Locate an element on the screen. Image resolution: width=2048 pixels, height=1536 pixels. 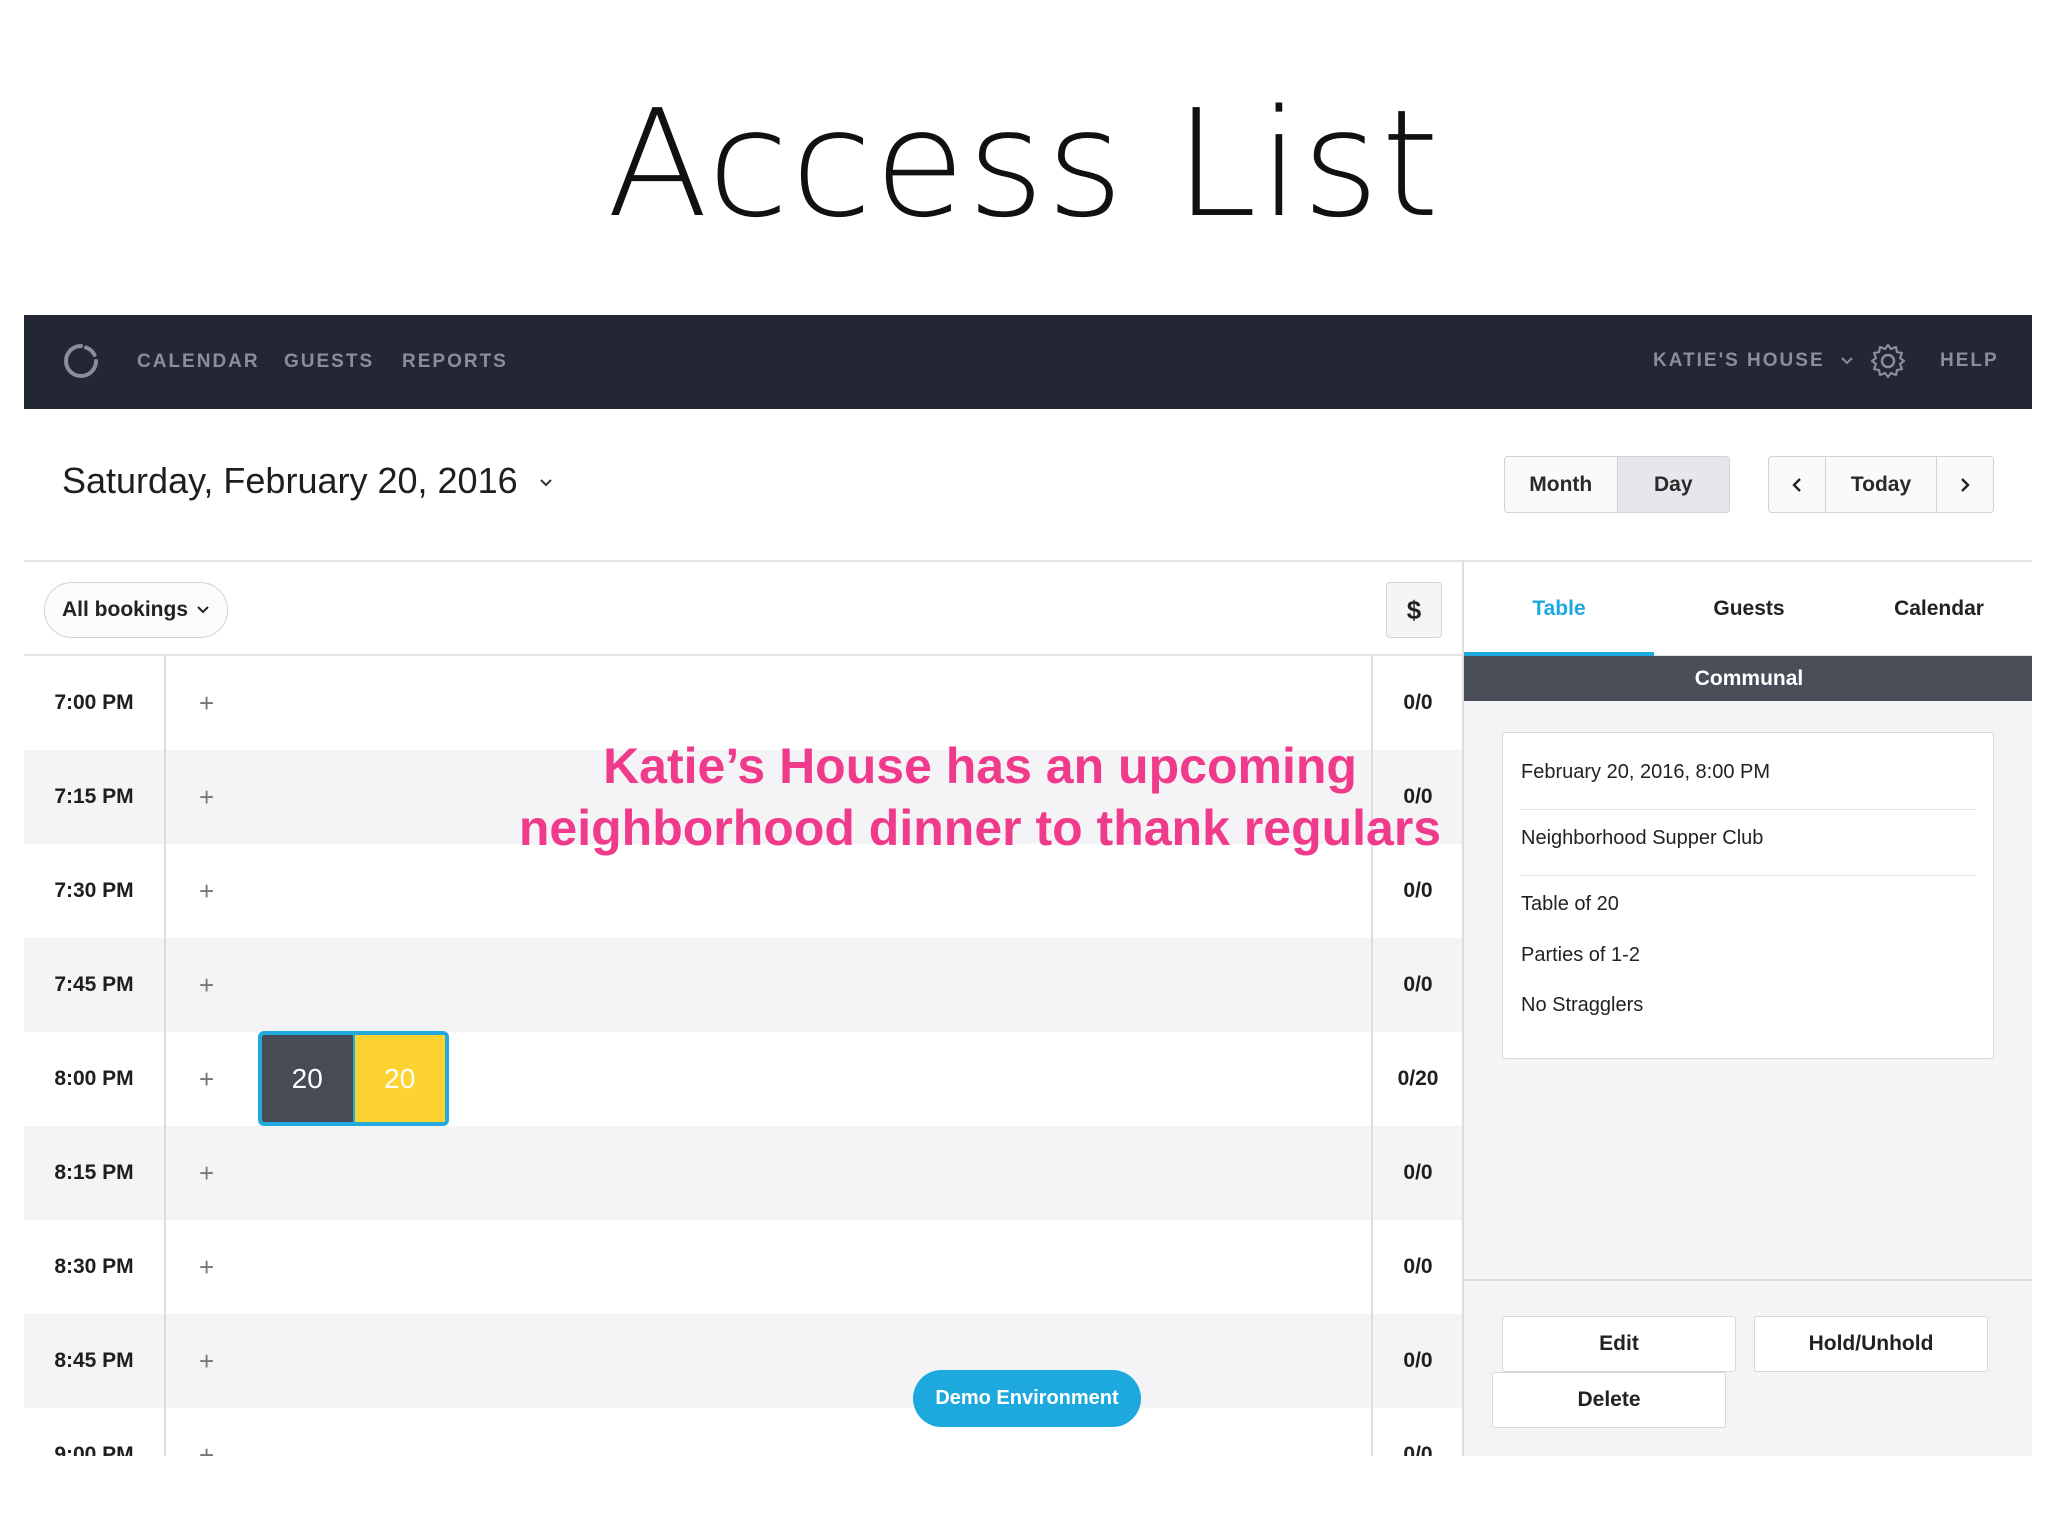
communal-table-booking: 20 20 is located at coordinates (353, 1078).